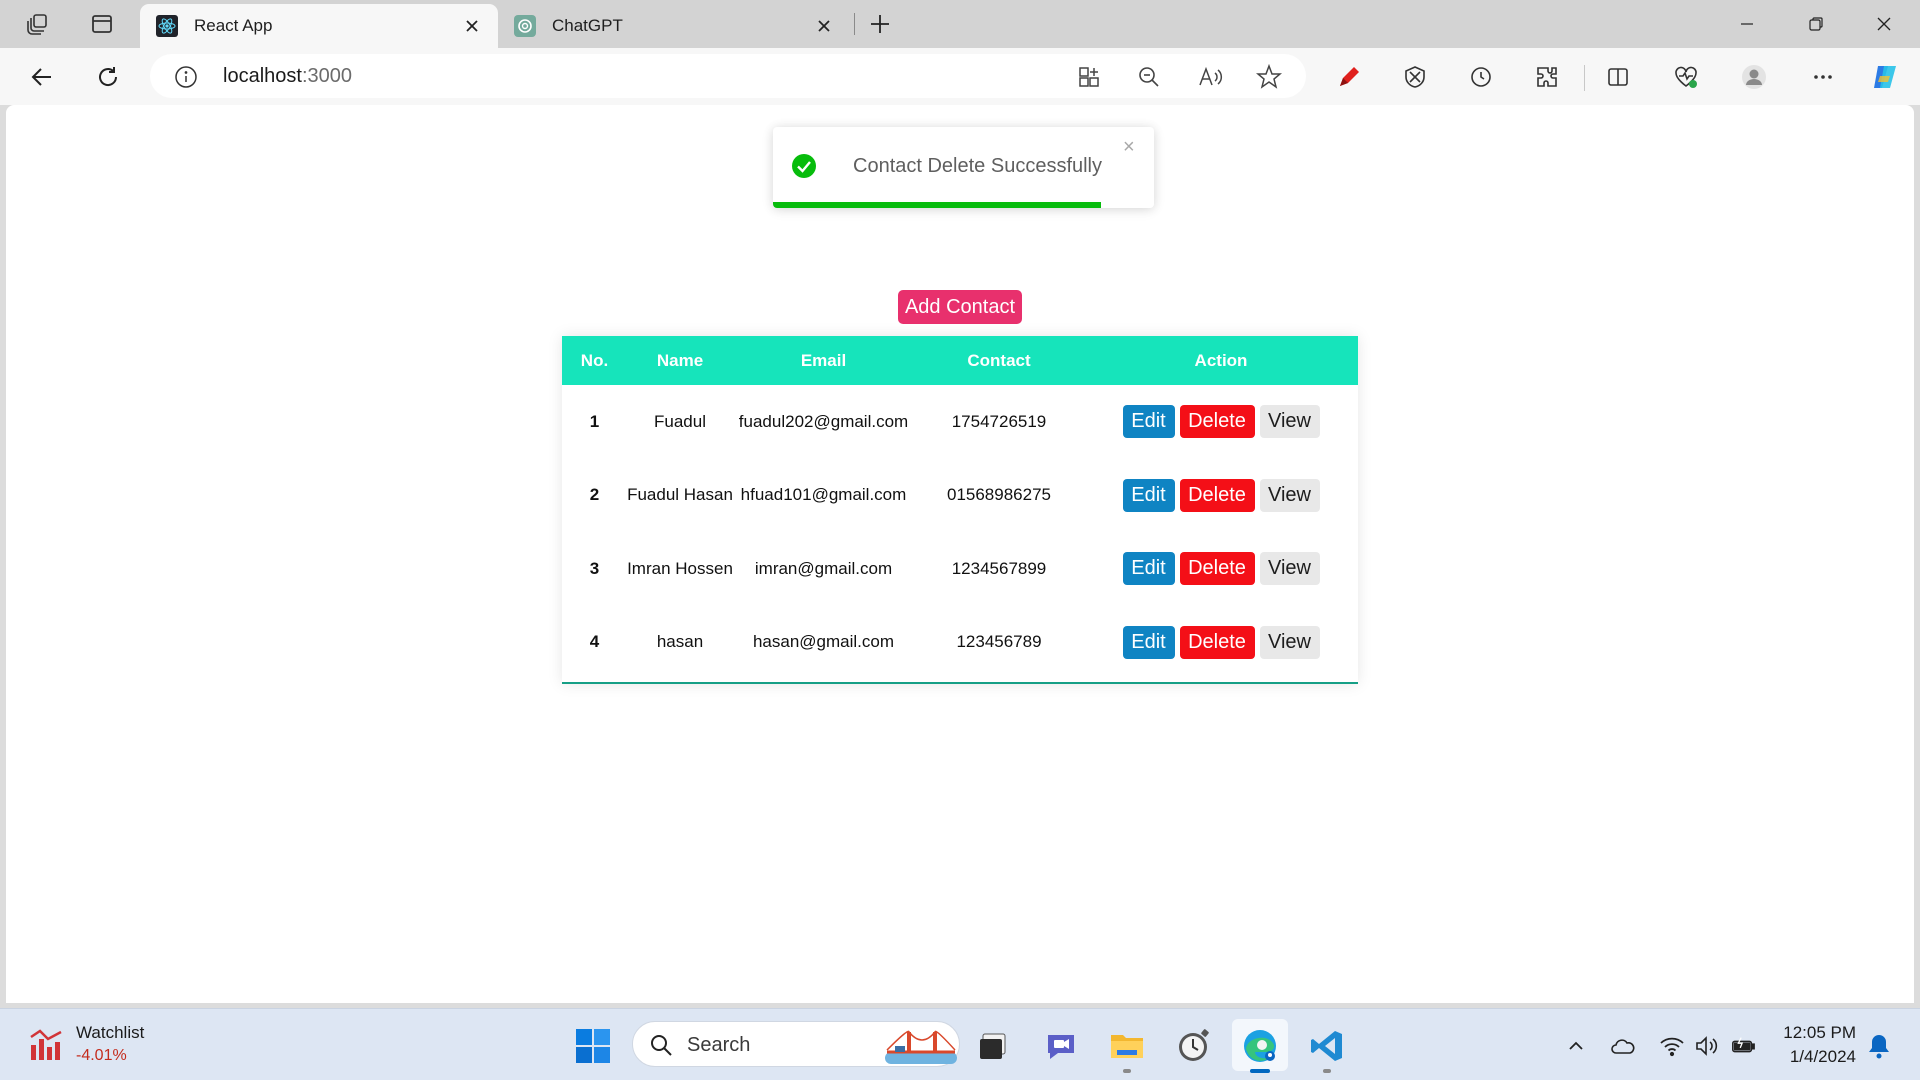  I want to click on windows-start-icon, so click(593, 1046).